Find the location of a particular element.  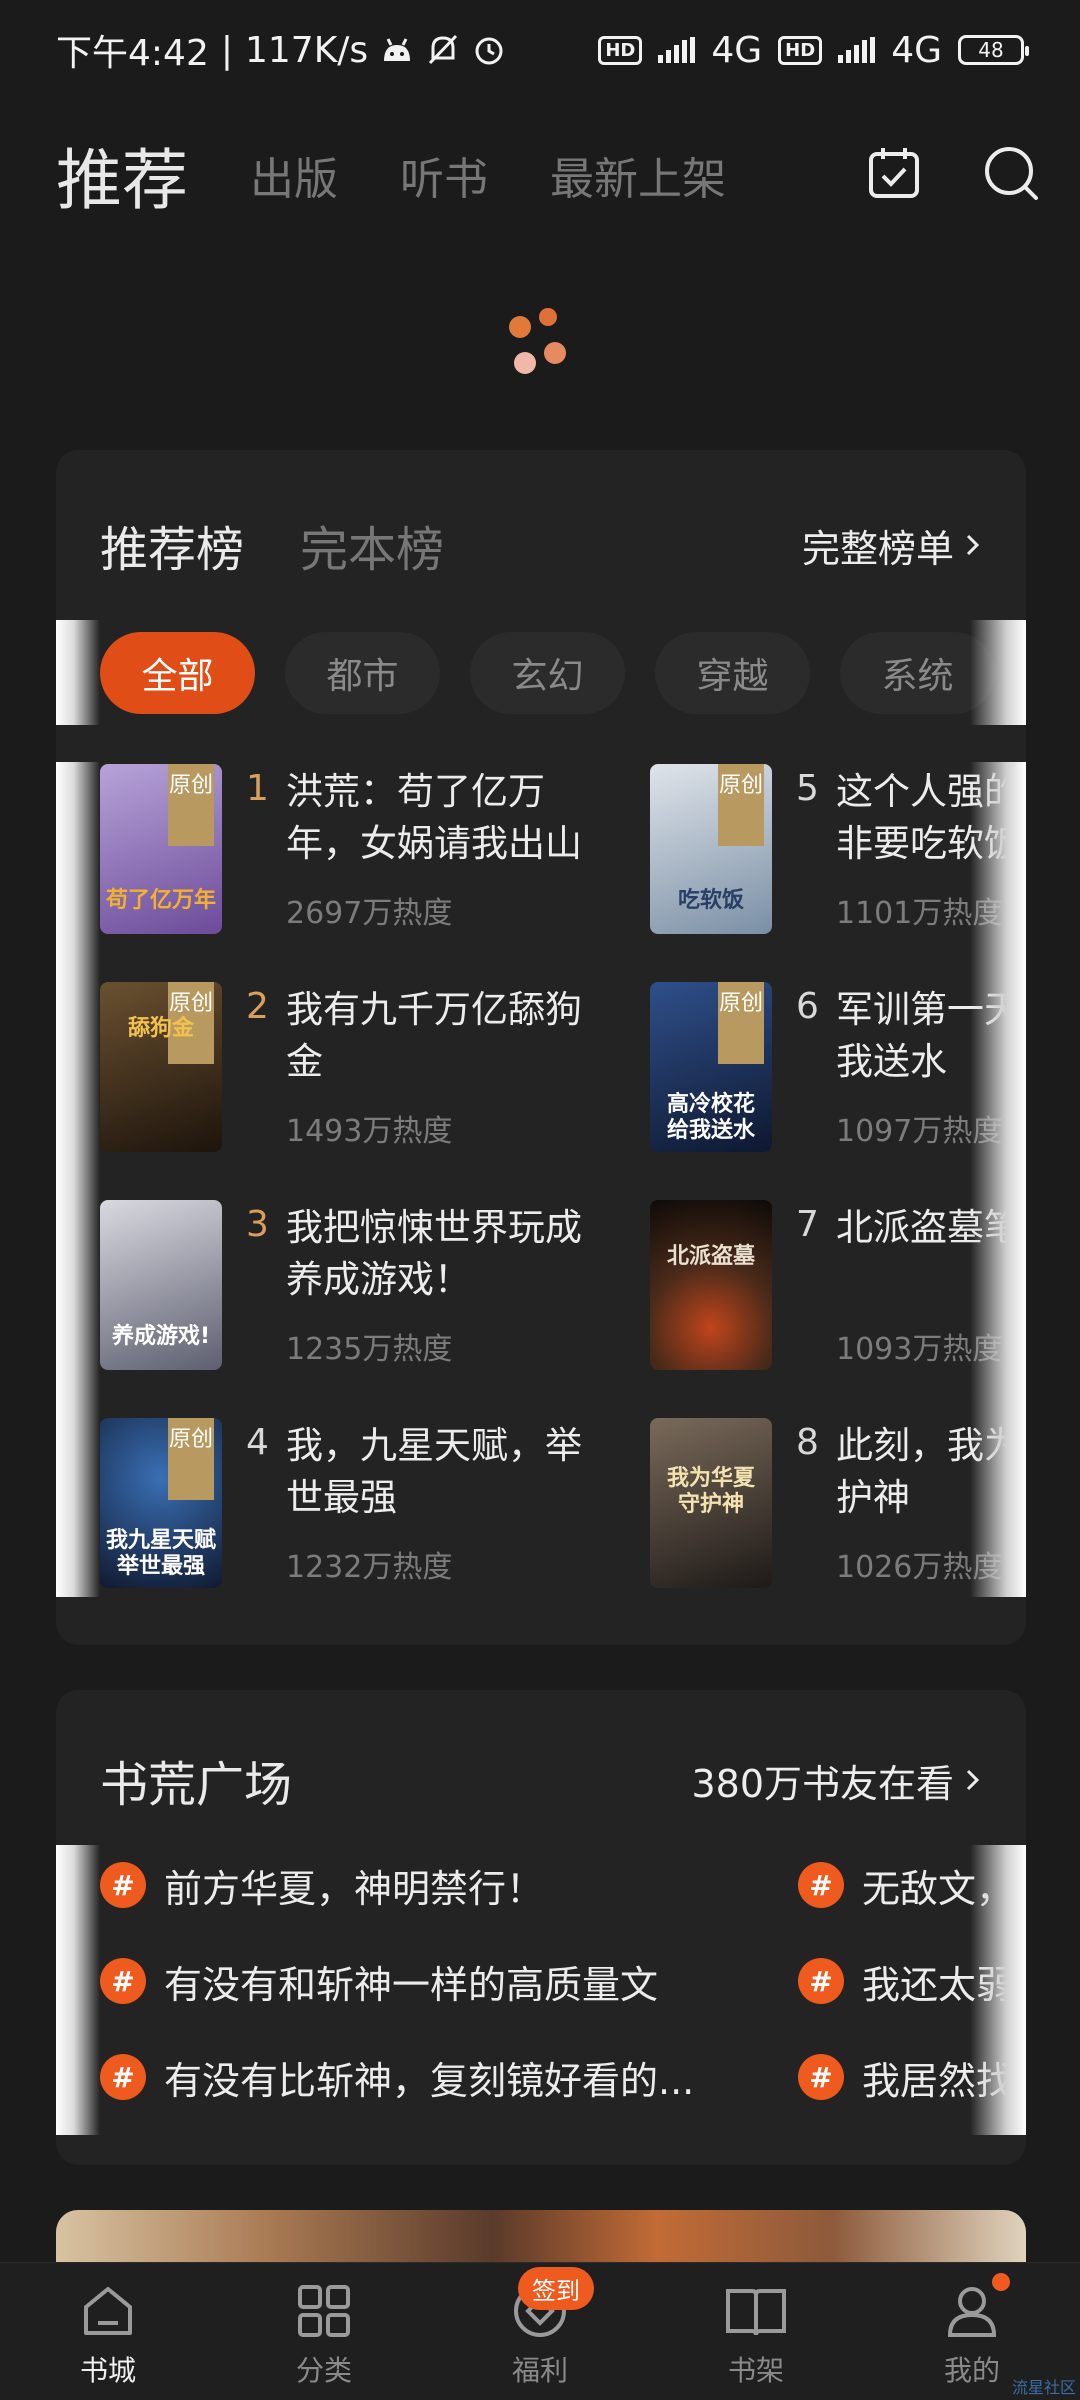

topic-item: # 我还太弱 is located at coordinates (906, 1981).